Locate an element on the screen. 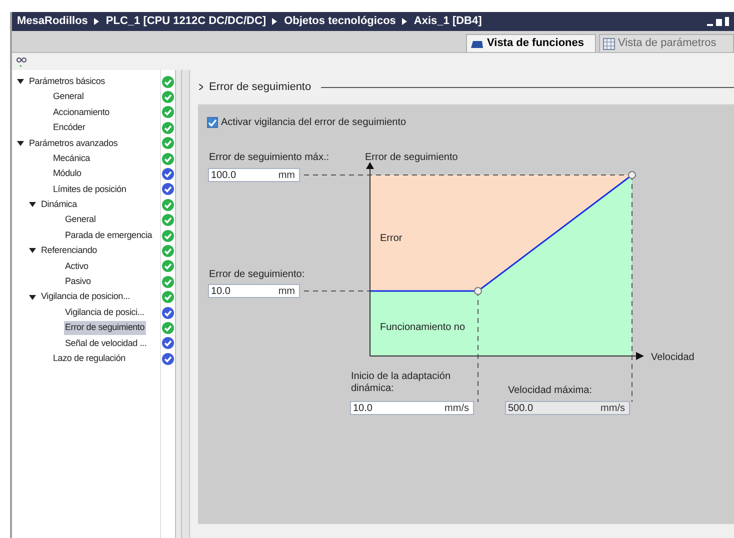  tree-item: Error de seguimiento is located at coordinates (105, 328).